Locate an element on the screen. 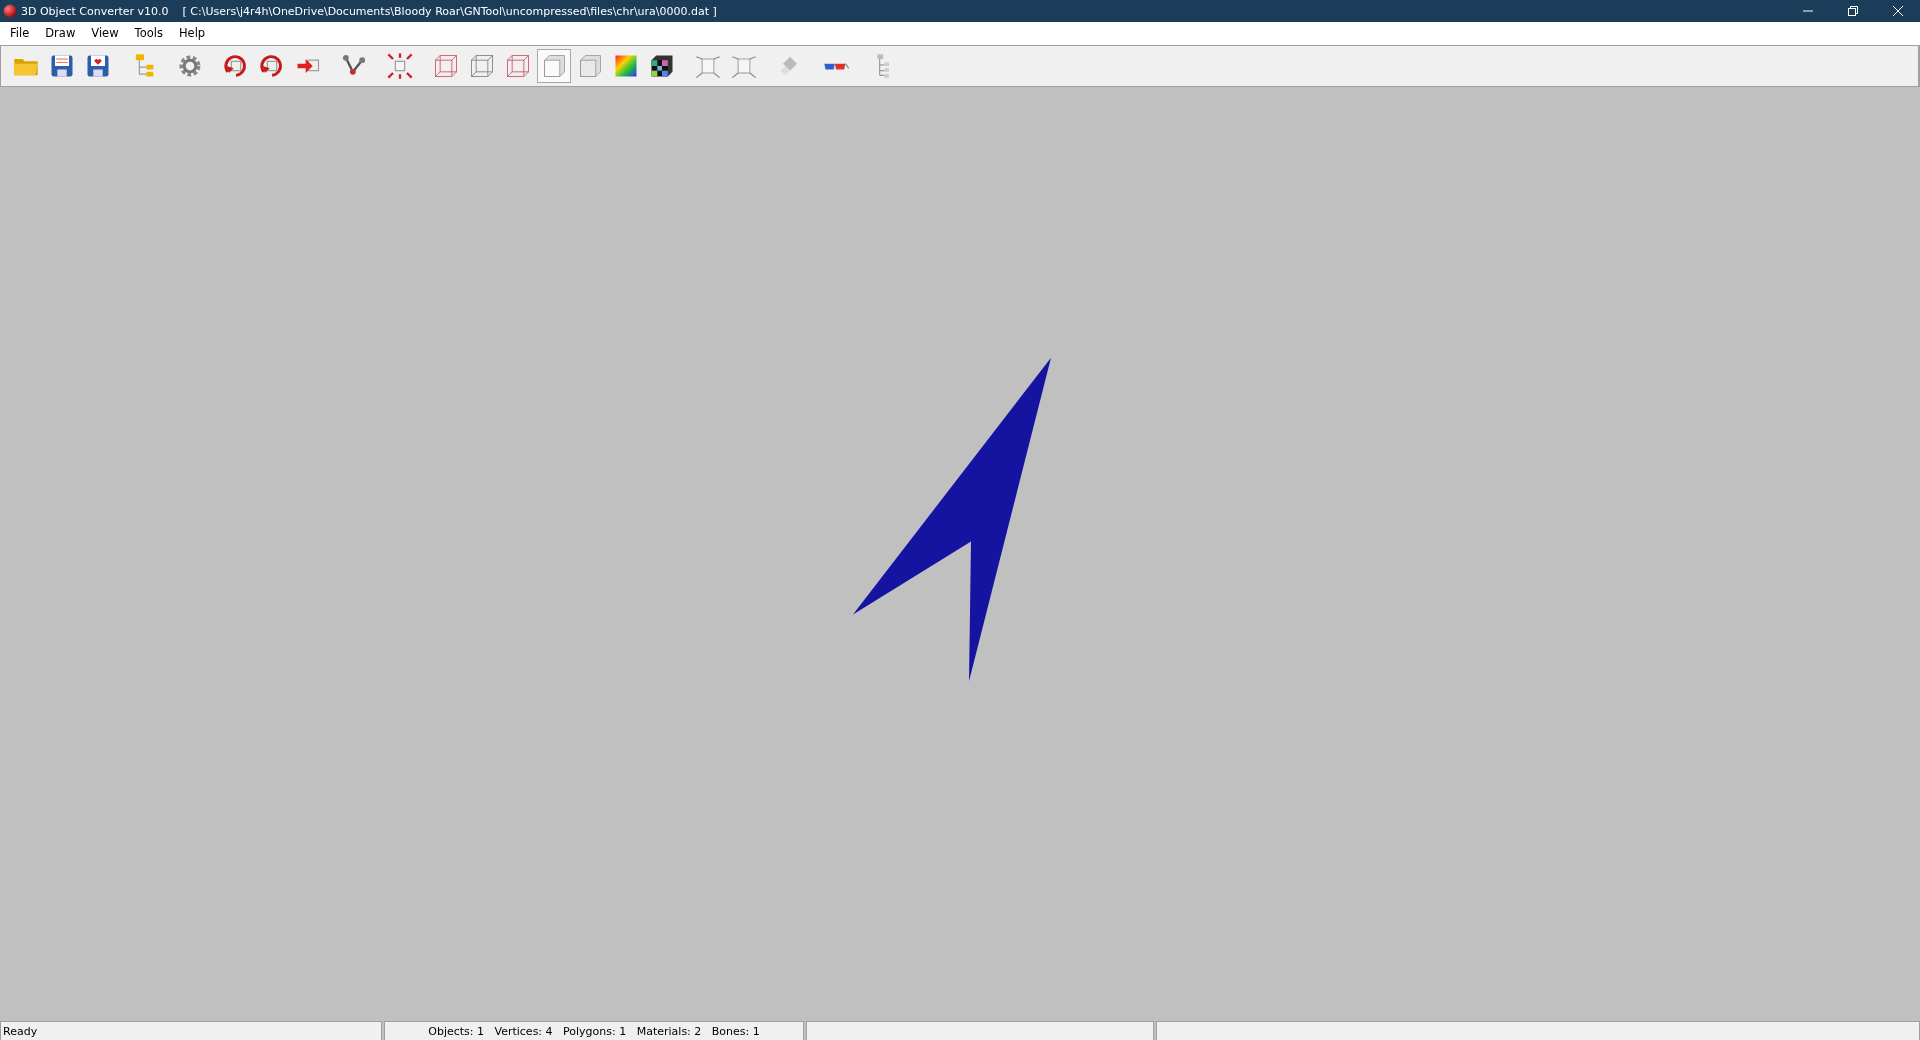  status-message: Ready is located at coordinates (20, 1031).